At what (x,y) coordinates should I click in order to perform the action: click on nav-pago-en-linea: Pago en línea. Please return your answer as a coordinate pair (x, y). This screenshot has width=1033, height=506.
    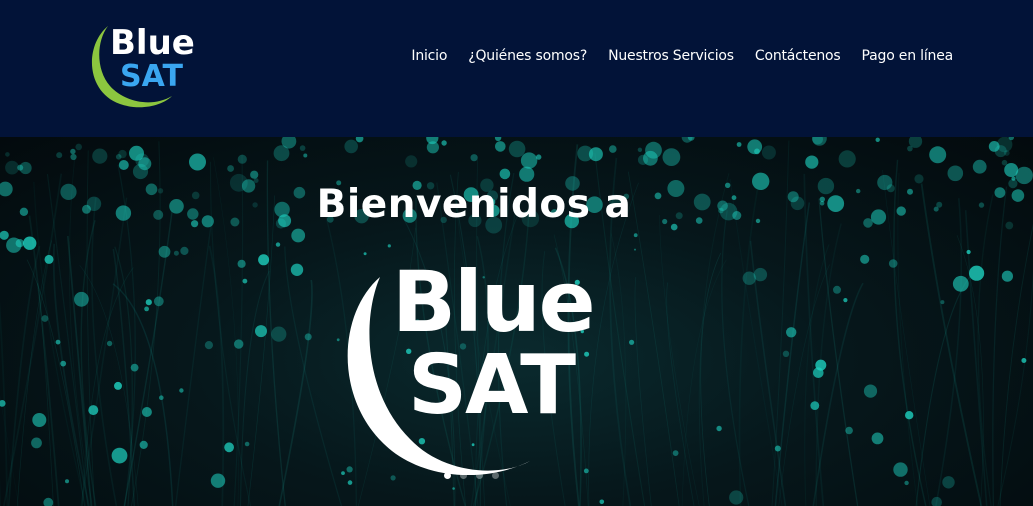
    Looking at the image, I should click on (908, 56).